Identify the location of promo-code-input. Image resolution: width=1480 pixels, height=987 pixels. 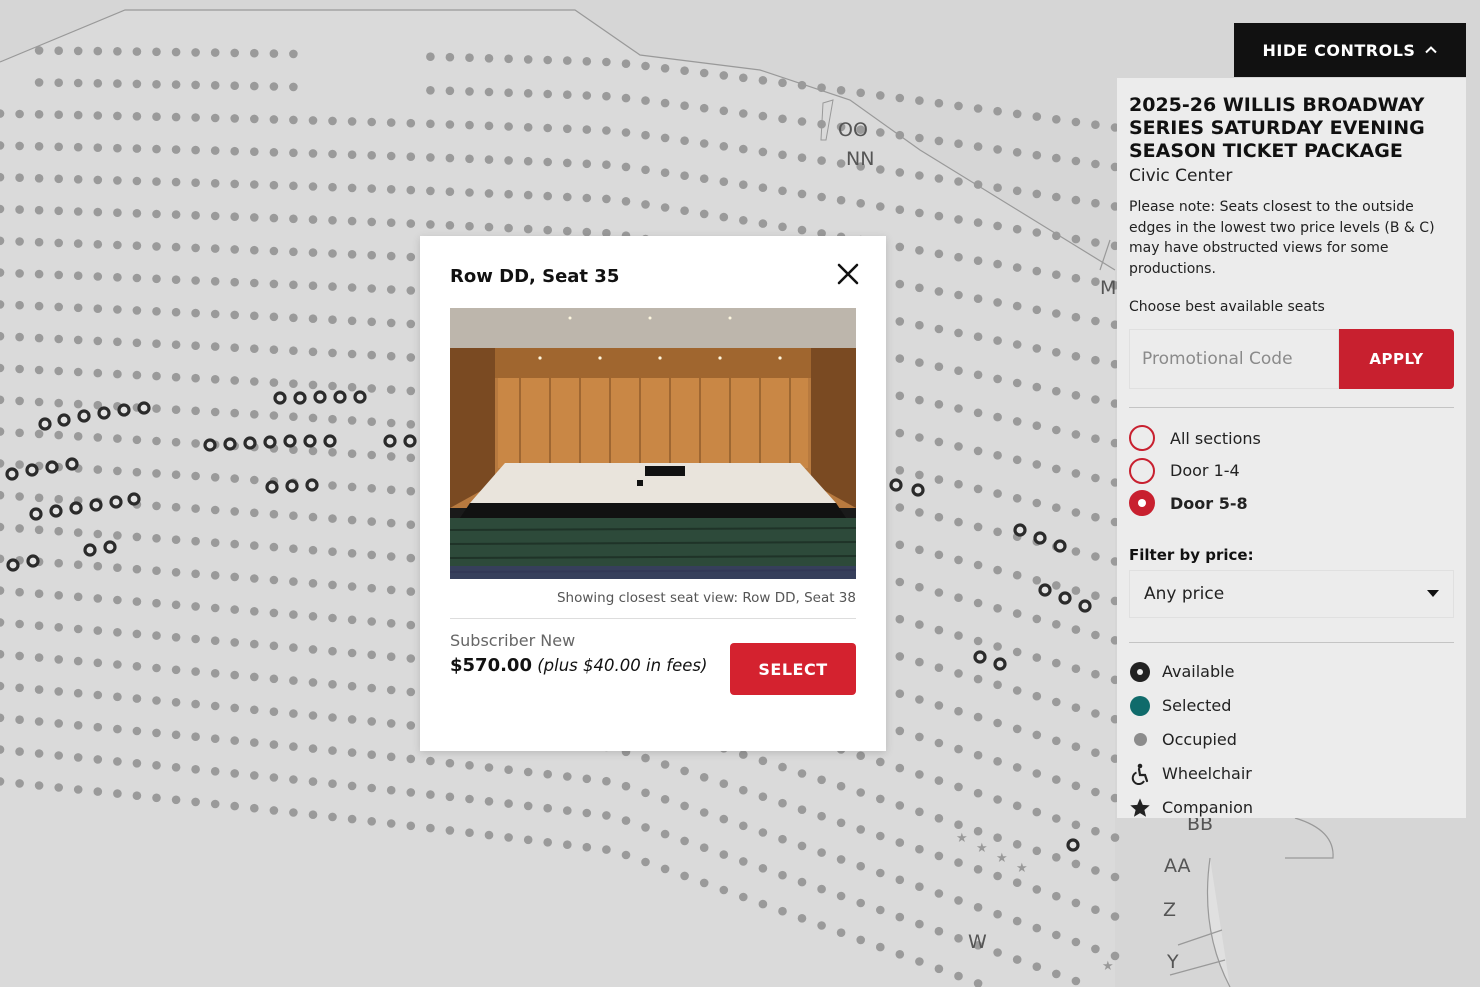
(1234, 359).